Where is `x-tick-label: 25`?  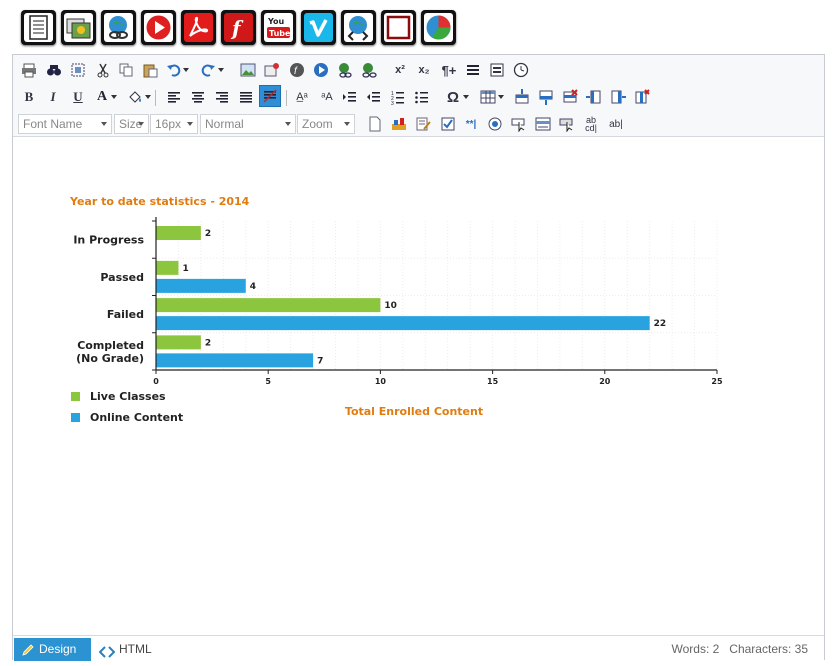
x-tick-label: 25 is located at coordinates (717, 381).